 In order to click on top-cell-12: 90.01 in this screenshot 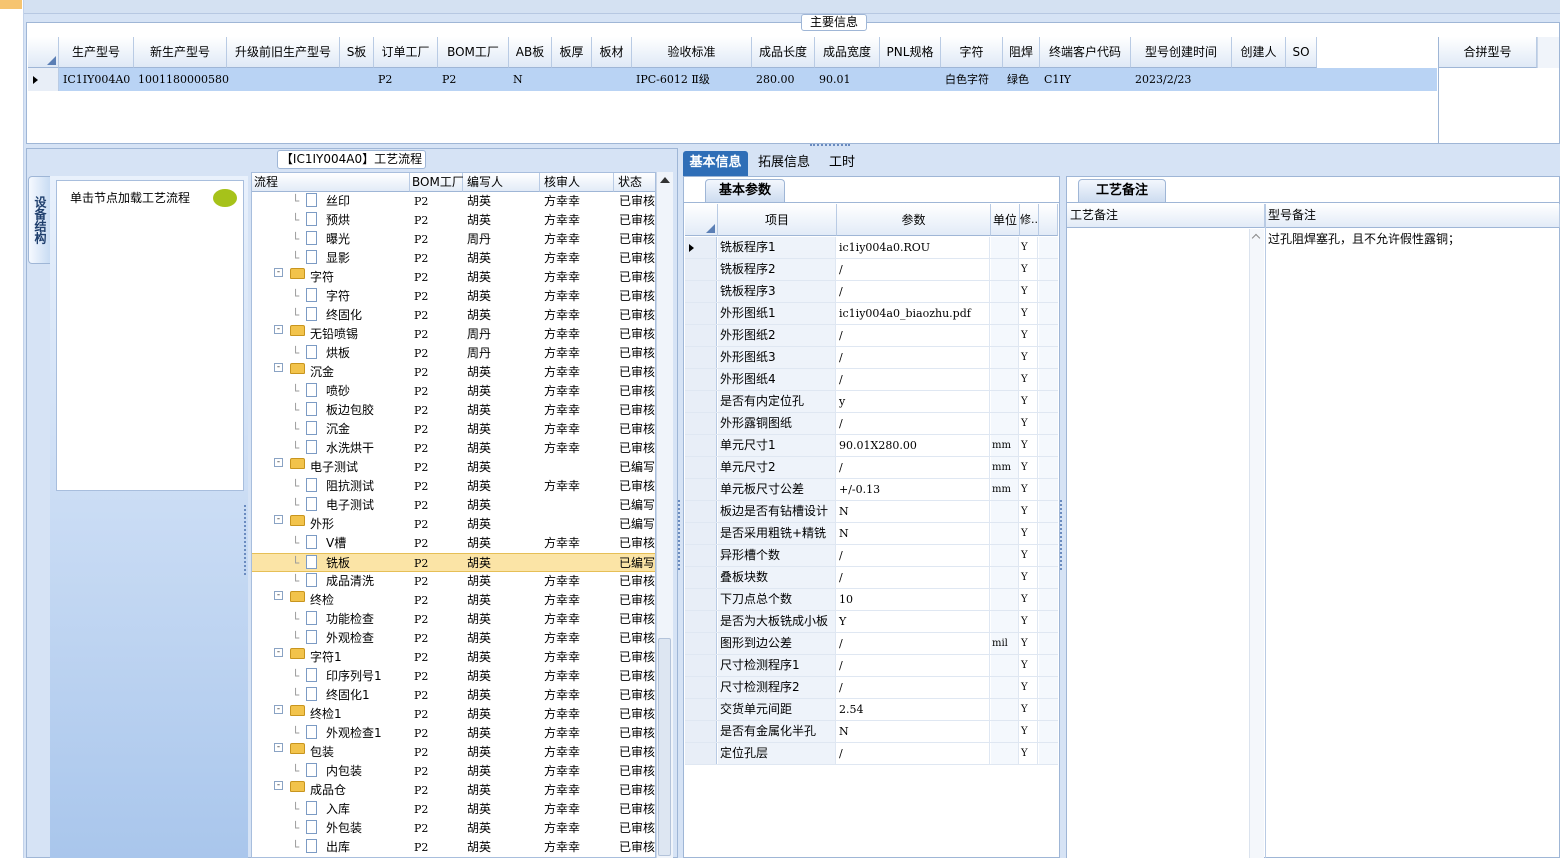, I will do `click(850, 79)`.